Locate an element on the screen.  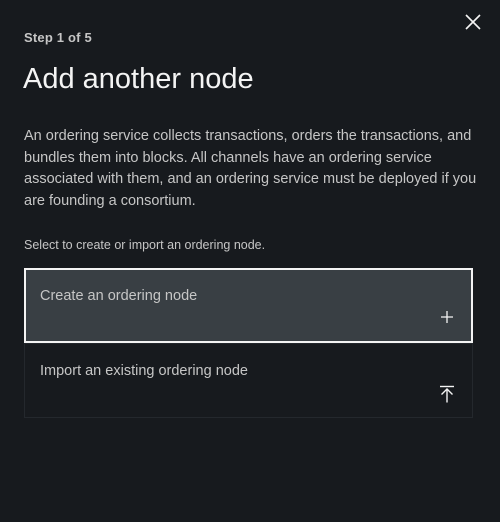
tile-label: Create an ordering node is located at coordinates (119, 296).